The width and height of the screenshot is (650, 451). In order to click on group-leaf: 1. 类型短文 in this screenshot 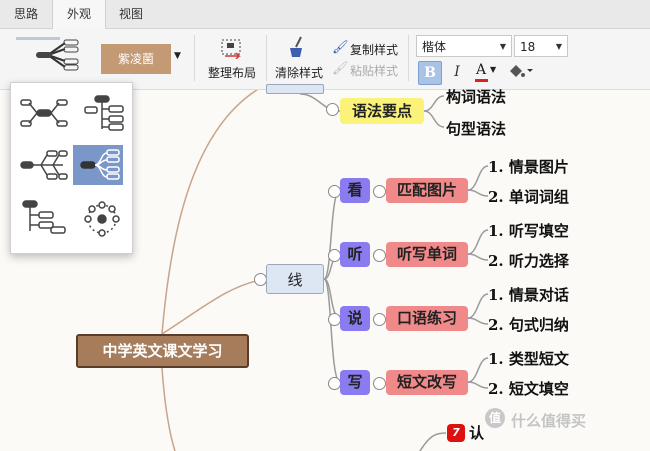, I will do `click(528, 358)`.